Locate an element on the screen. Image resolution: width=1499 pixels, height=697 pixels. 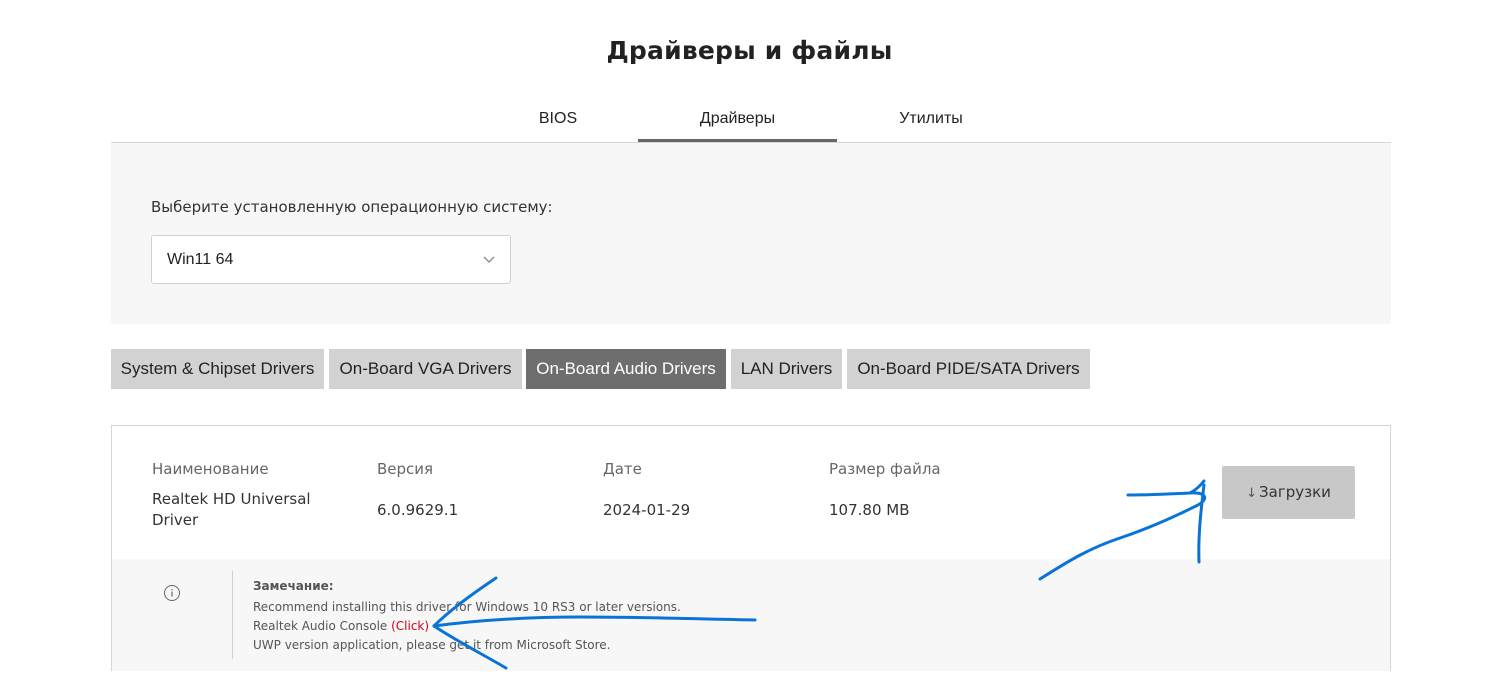
category-pide-sata: On-Board PIDE/SATA Drivers is located at coordinates (968, 369).